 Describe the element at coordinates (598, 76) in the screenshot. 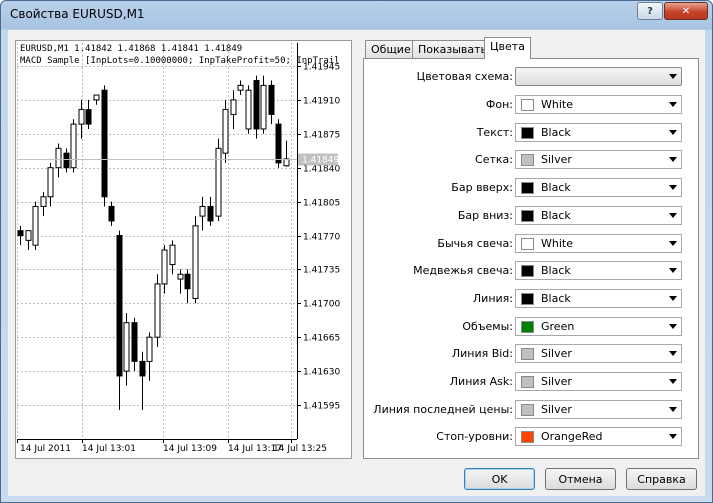

I see `color-scheme-select` at that location.